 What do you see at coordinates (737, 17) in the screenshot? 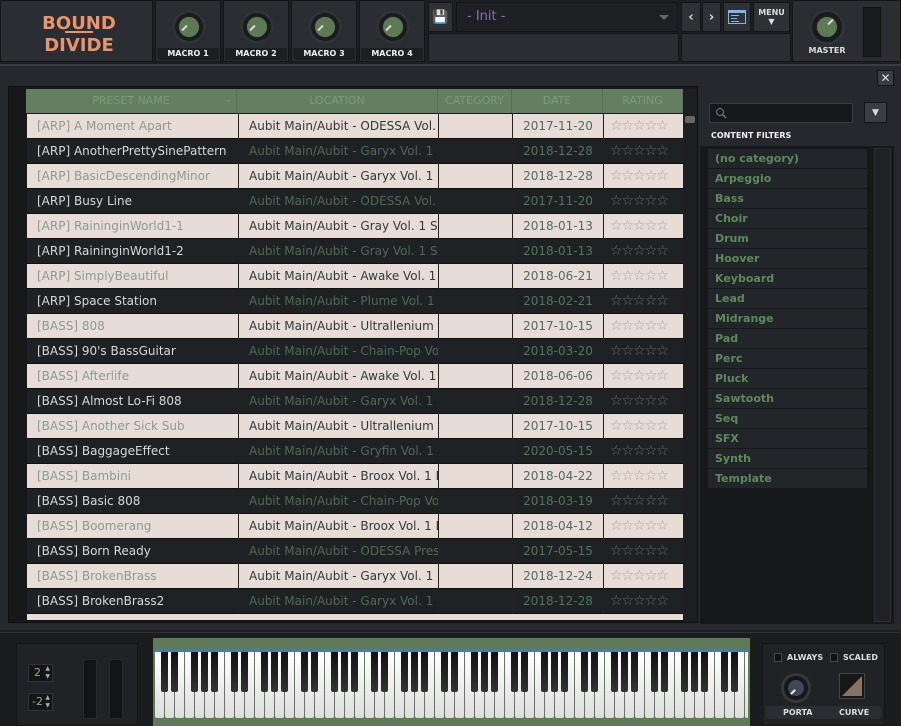
I see `preset-browser-button` at bounding box center [737, 17].